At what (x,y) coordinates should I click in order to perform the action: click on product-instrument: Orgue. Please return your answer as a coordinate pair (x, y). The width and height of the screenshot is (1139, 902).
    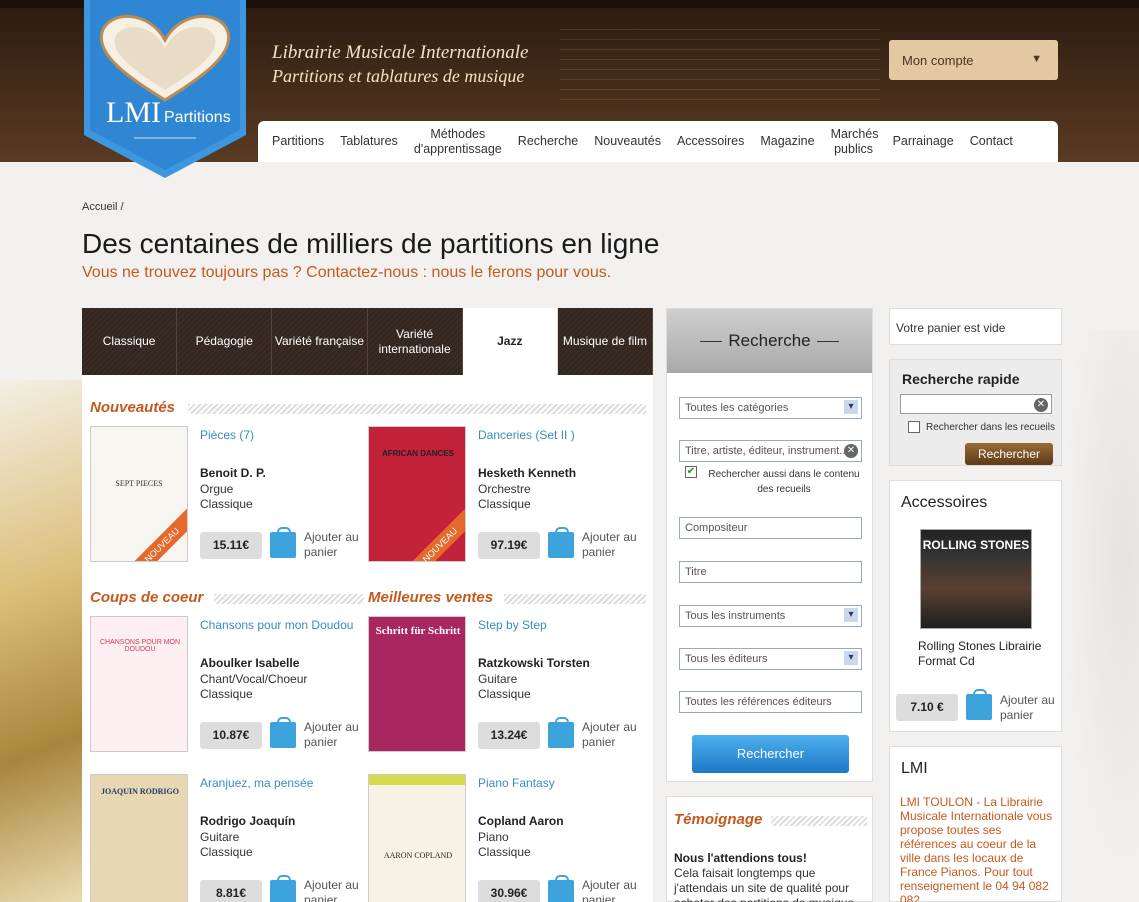
    Looking at the image, I should click on (217, 489).